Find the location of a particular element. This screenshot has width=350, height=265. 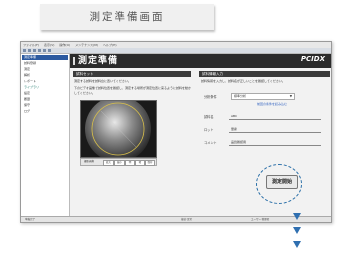

screen-banner: 測定準備 PCIDX is located at coordinates (200, 61).